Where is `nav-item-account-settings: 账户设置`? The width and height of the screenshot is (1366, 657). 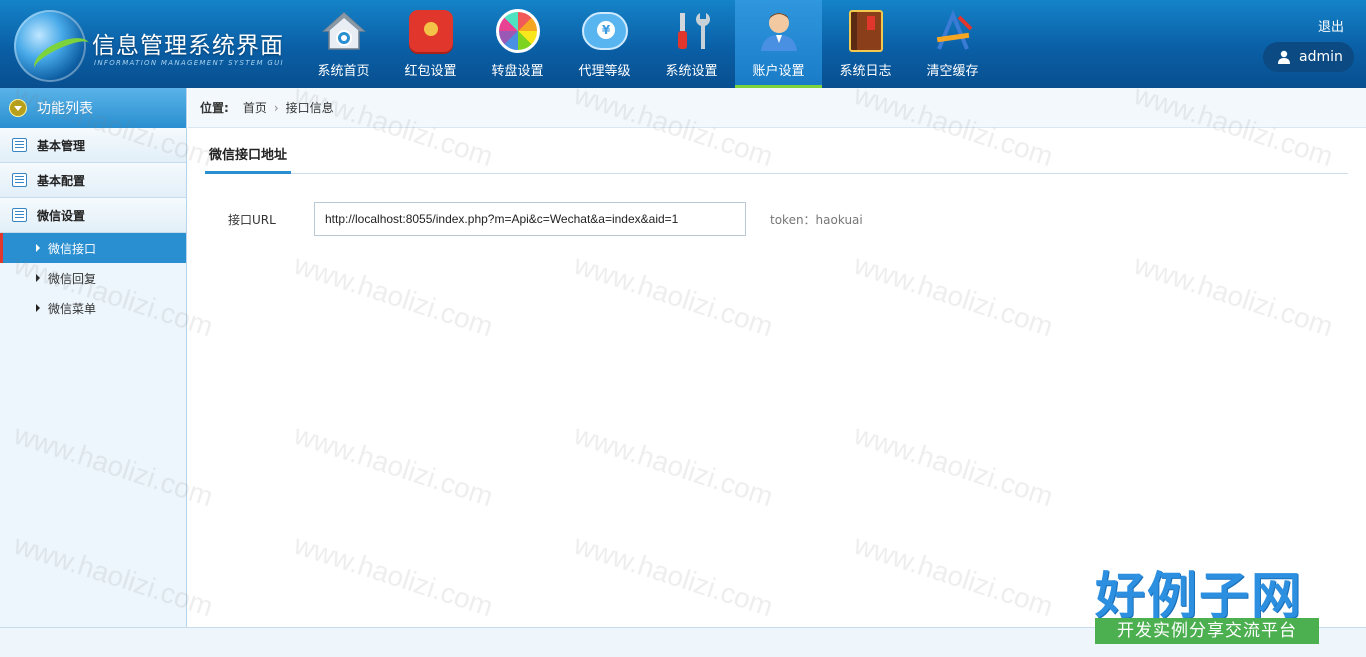 nav-item-account-settings: 账户设置 is located at coordinates (778, 44).